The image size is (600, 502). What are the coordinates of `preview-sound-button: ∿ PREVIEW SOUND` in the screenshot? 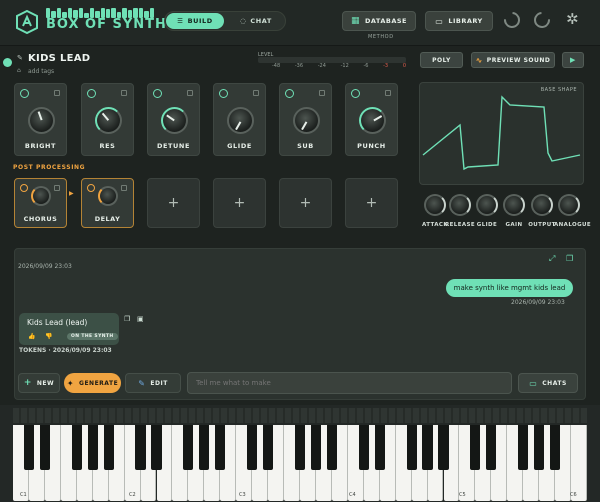 It's located at (513, 60).